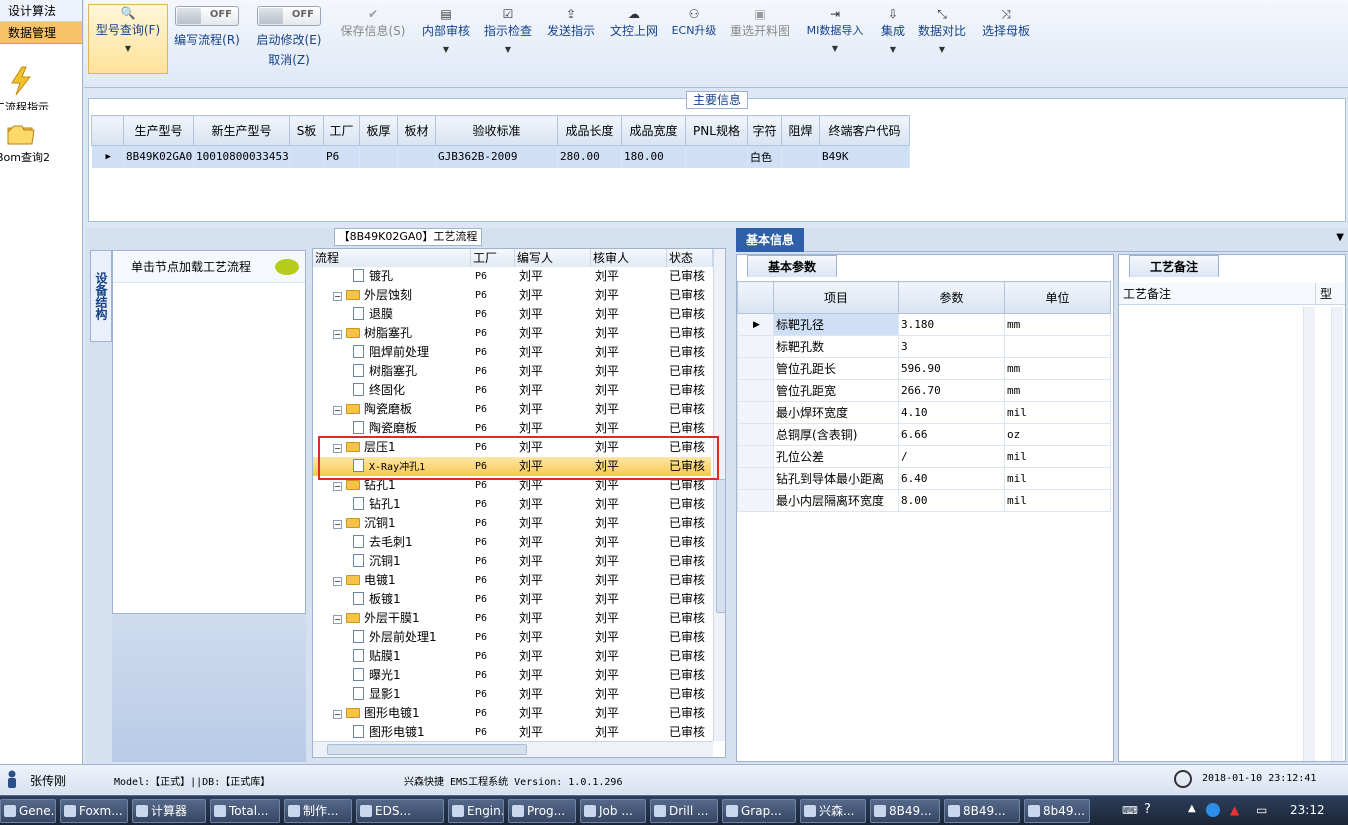 This screenshot has width=1348, height=825. I want to click on table-row: 最小焊环宽度 4.10 mil, so click(923, 412).